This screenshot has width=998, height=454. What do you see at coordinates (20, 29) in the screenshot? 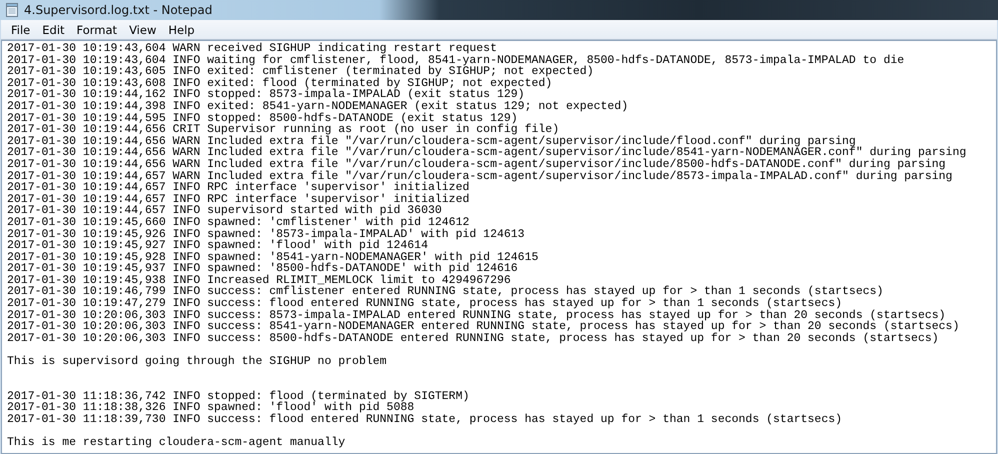
I see `menu-item: File` at bounding box center [20, 29].